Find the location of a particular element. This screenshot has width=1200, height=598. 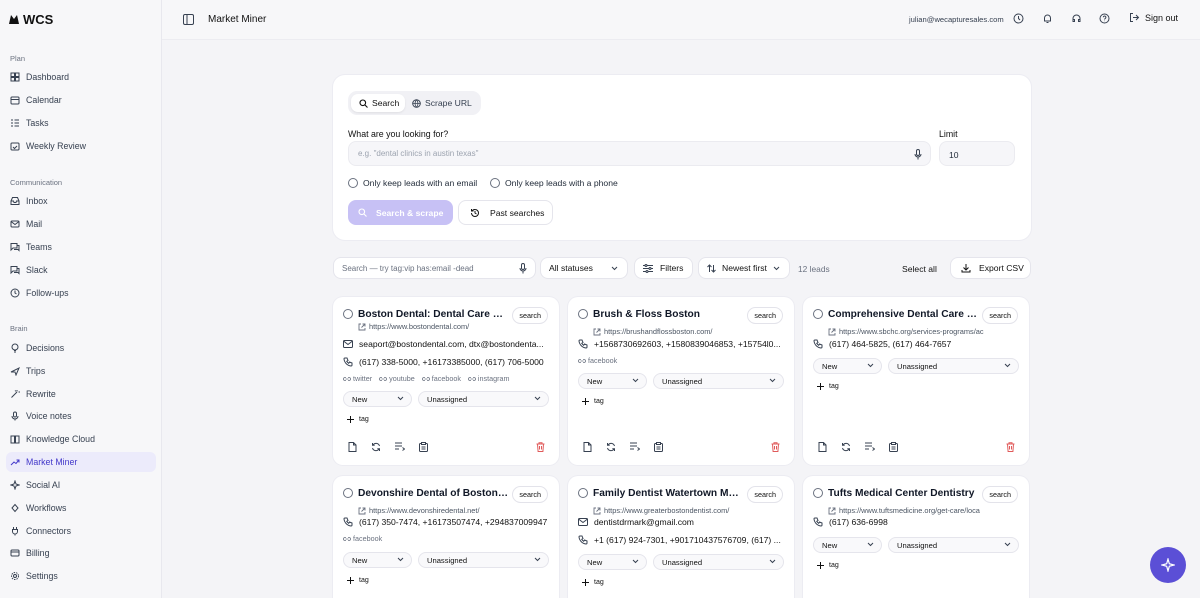

lead-phone-row: (617) 636-6998 is located at coordinates (915, 522).